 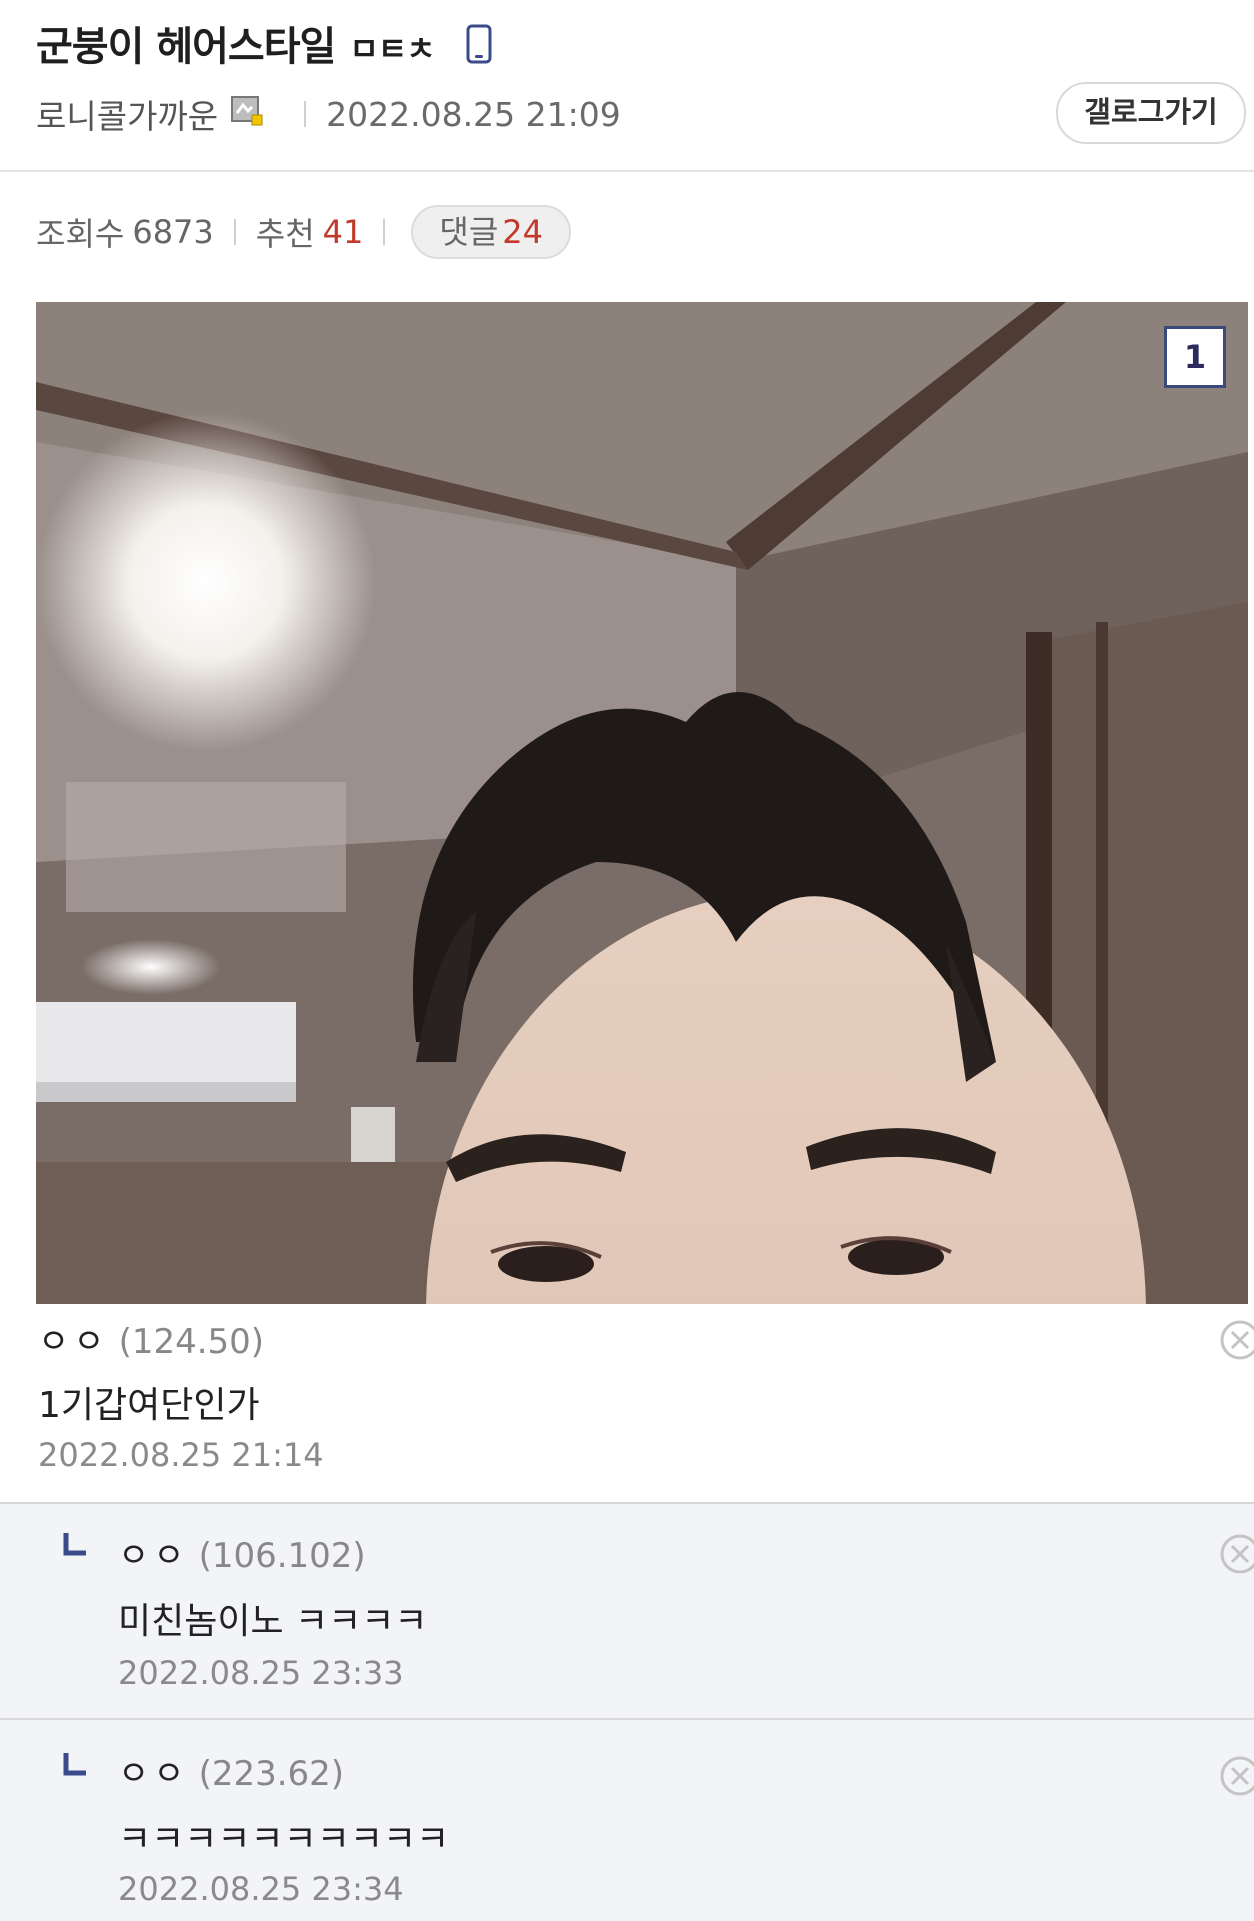 What do you see at coordinates (522, 232) in the screenshot?
I see `comments-count: 24` at bounding box center [522, 232].